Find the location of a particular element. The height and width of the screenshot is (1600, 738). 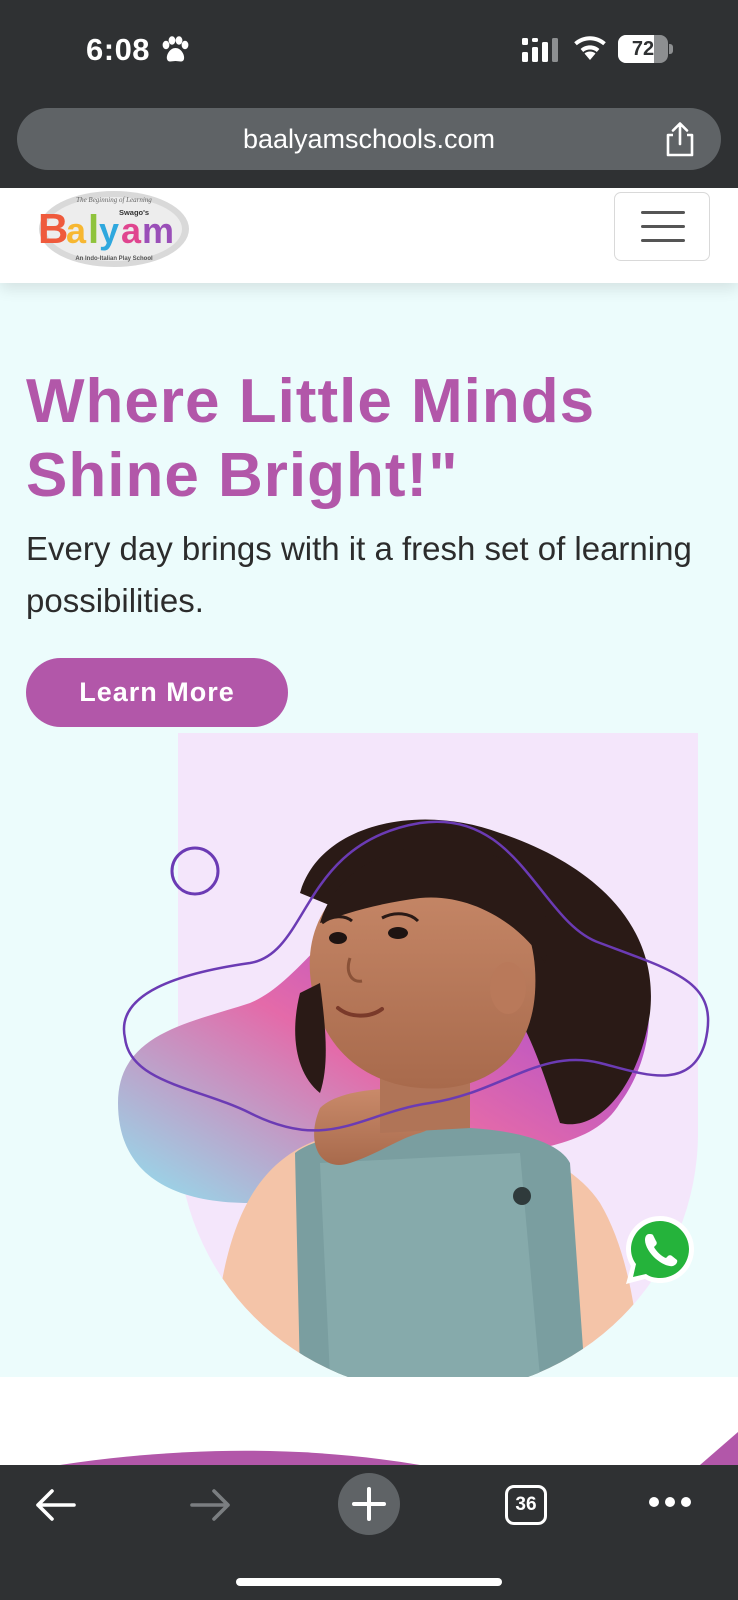

logo-tagline: The Beginning of Learning is located at coordinates (114, 200).